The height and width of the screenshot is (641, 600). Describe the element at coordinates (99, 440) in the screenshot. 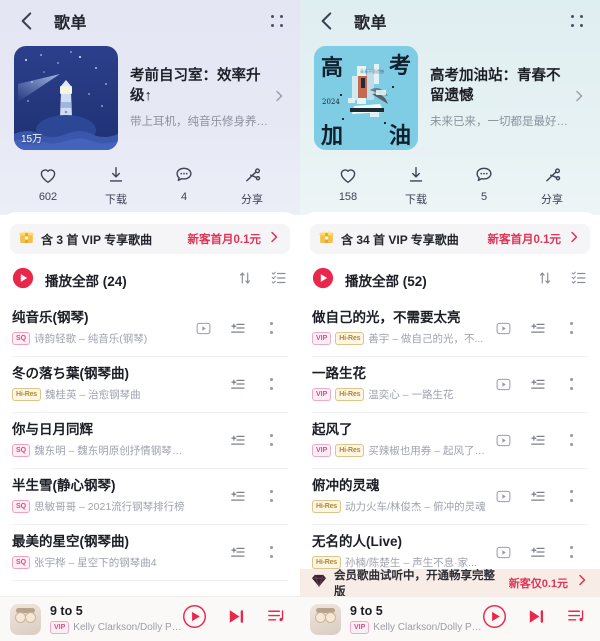

I see `song-info: 你与日月同辉 SQ魏东明 – 魏东明原创抒情钢琴曲200首` at that location.